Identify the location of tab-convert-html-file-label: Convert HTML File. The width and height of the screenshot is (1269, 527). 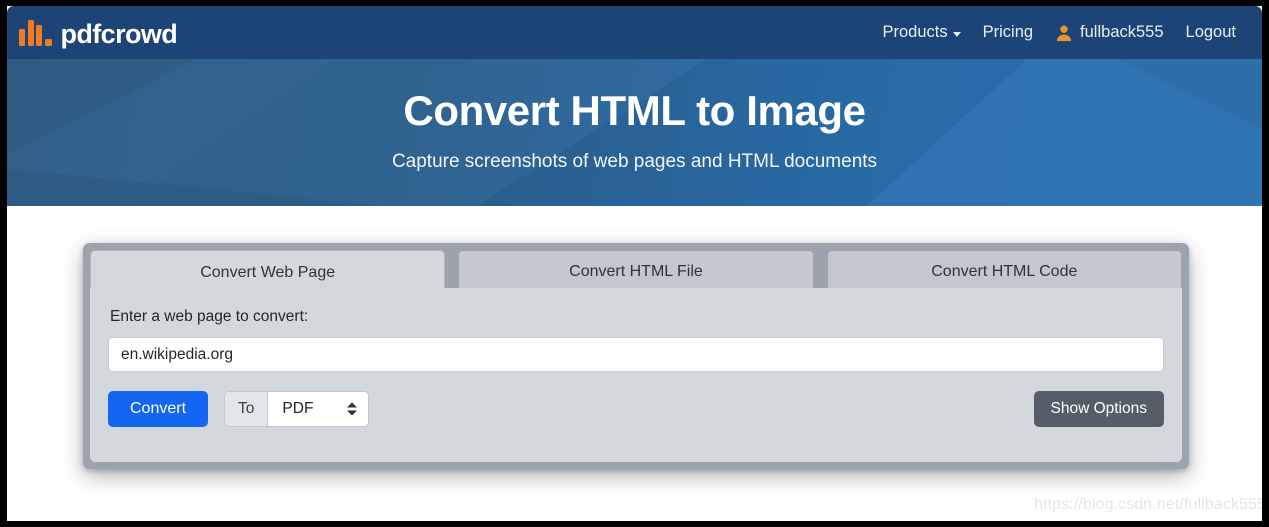
(636, 271).